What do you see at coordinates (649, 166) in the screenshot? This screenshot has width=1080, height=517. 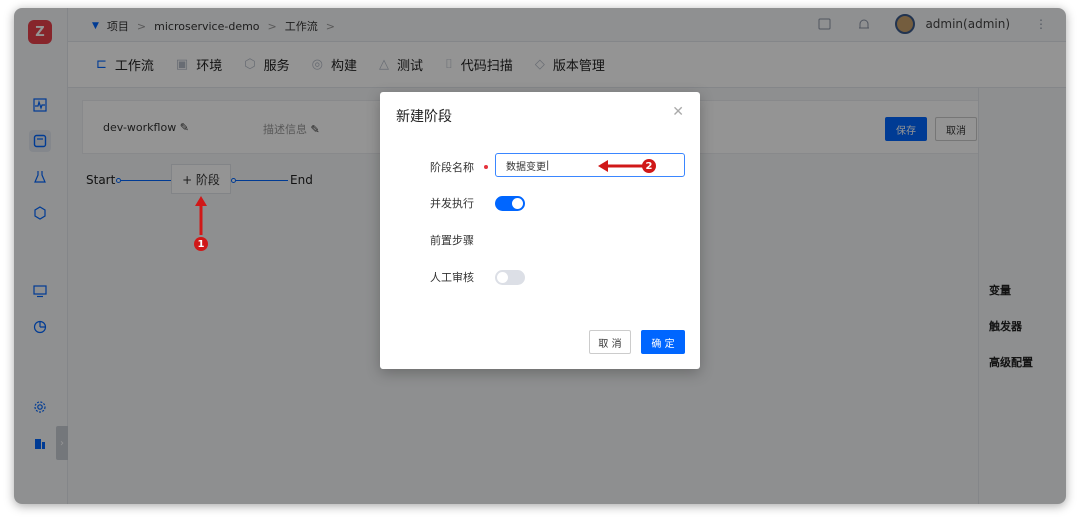 I see `annotation-badge: 2` at bounding box center [649, 166].